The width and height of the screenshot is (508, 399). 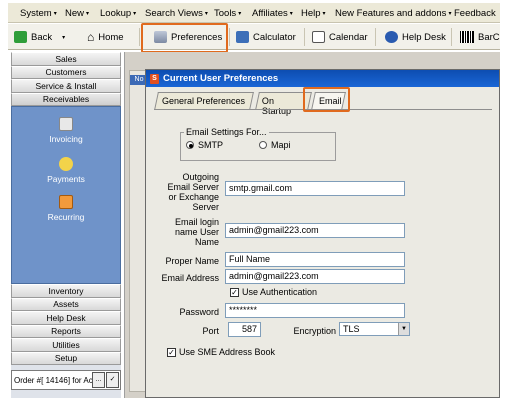 I want to click on preferences-highlight, so click(x=184, y=38).